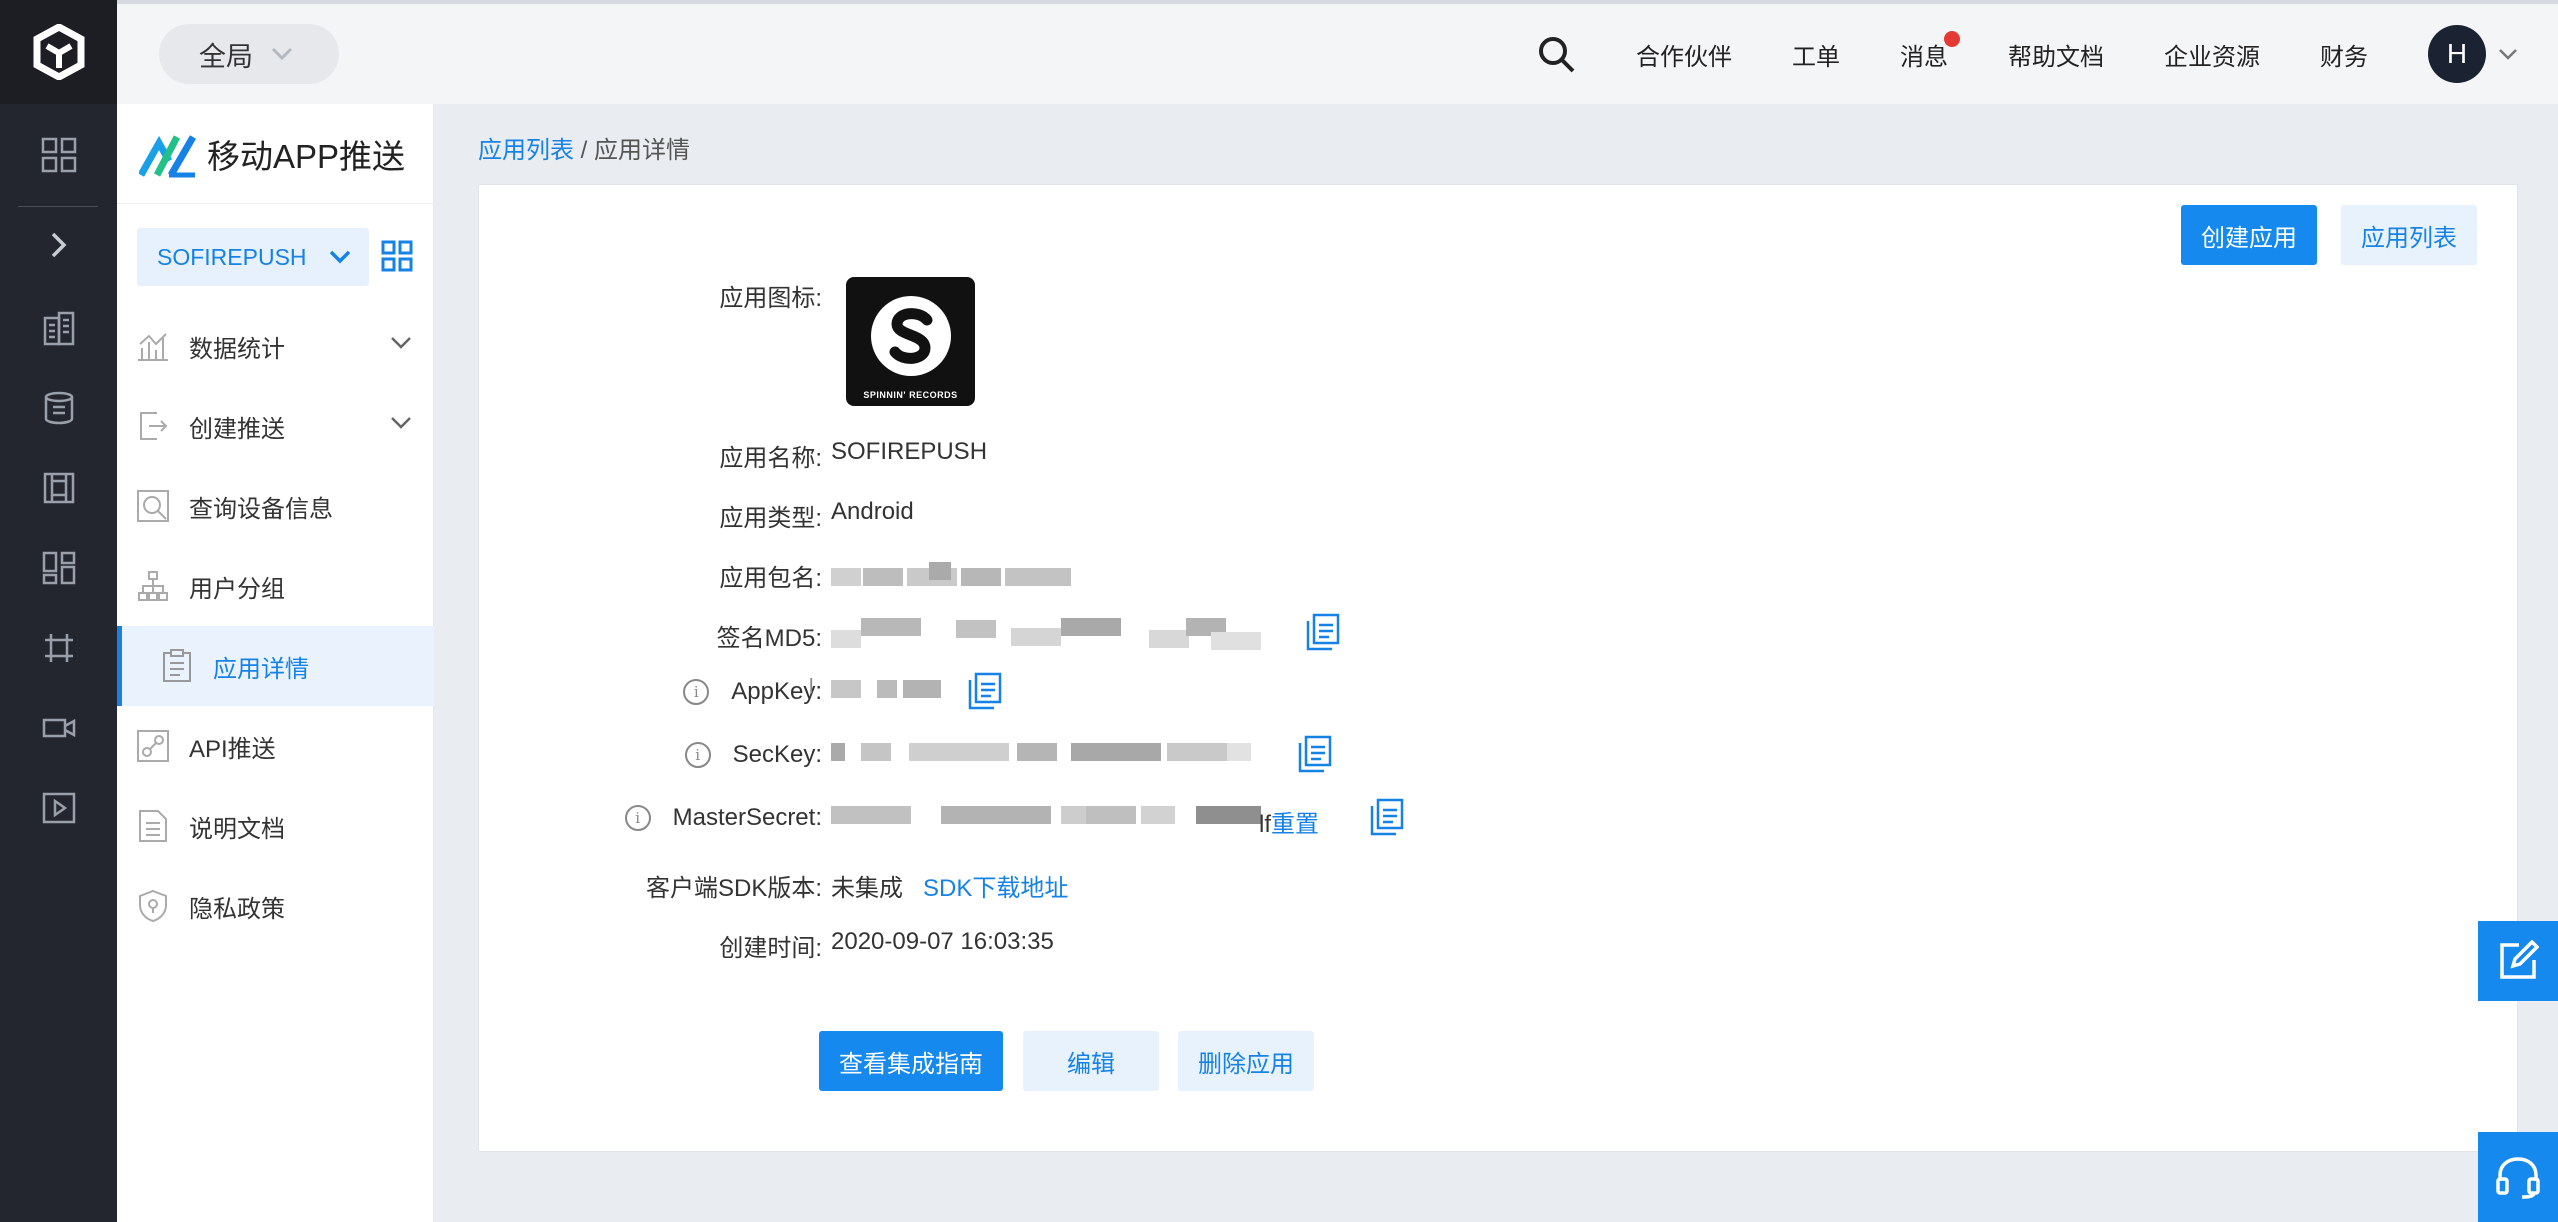 The height and width of the screenshot is (1222, 2558). What do you see at coordinates (770, 518) in the screenshot?
I see `app-type-label: 应用类型:` at bounding box center [770, 518].